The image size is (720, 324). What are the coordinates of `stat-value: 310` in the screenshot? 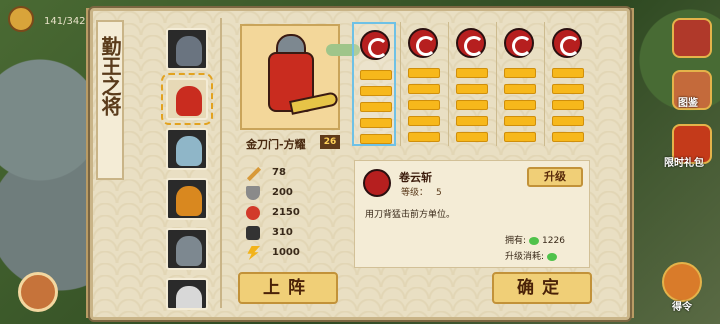 It's located at (282, 232).